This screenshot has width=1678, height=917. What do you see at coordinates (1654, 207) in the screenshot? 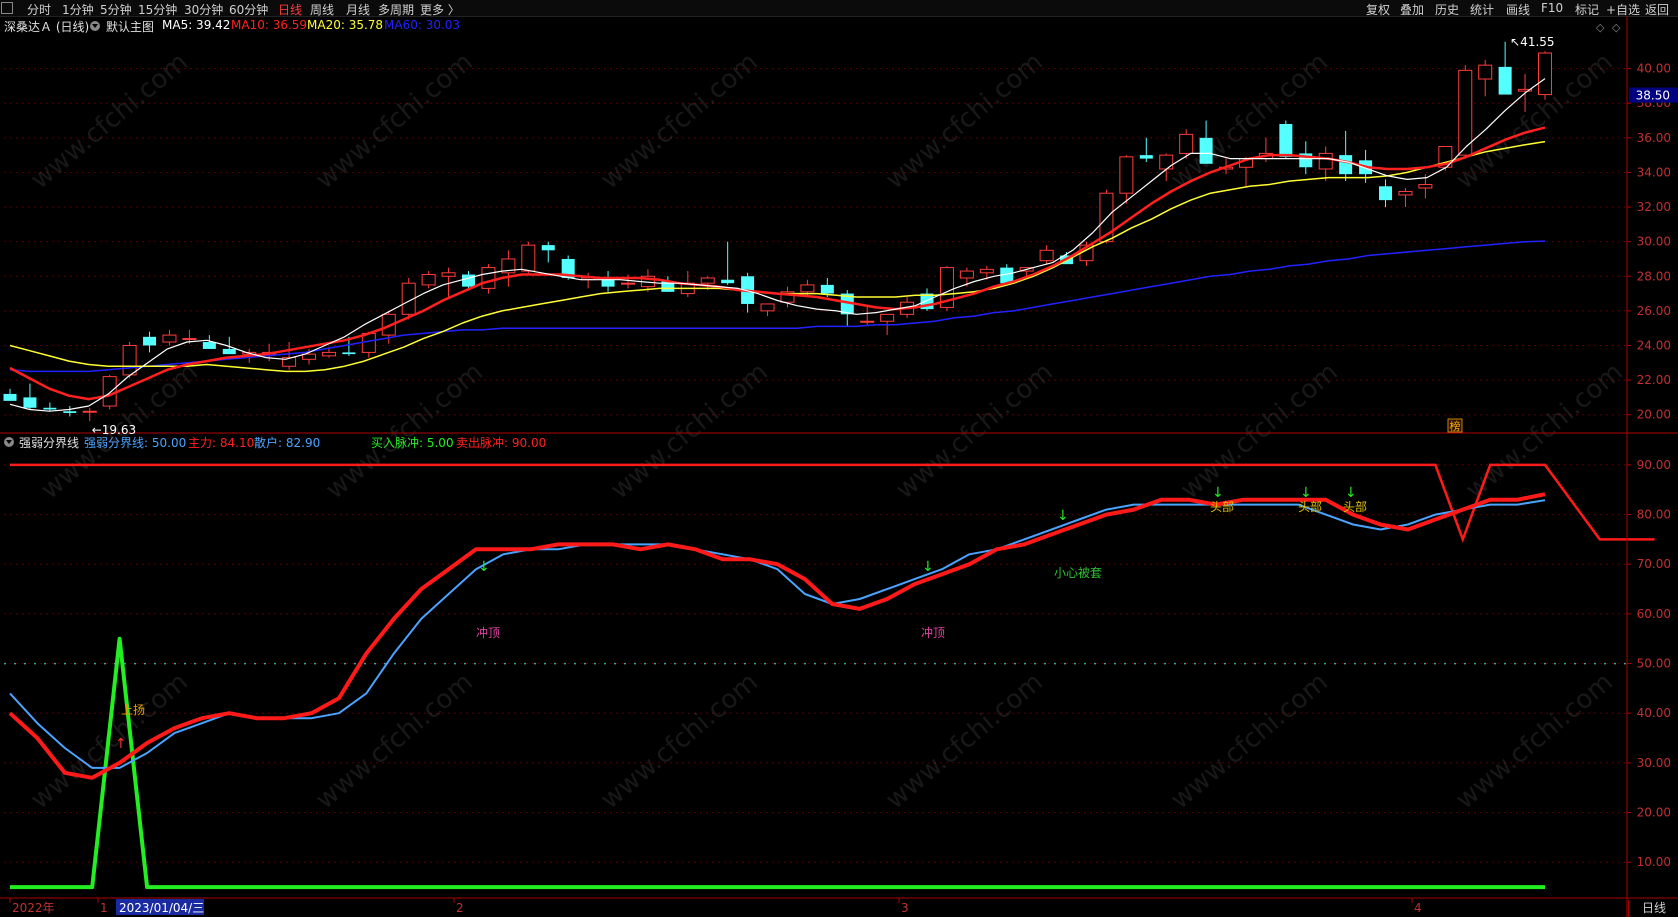
I see `main-ytick-label: 32.00` at bounding box center [1654, 207].